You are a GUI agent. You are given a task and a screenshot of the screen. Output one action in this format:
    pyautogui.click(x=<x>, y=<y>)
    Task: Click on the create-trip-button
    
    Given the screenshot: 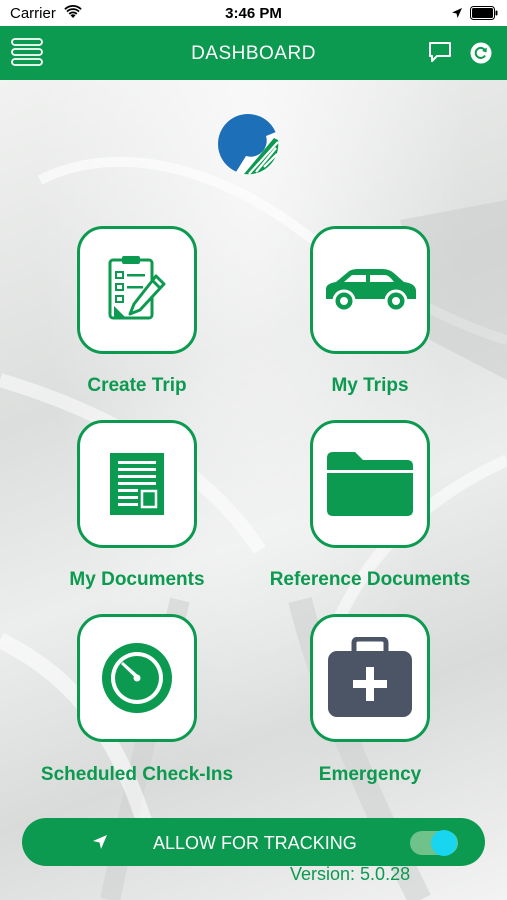 What is the action you would take?
    pyautogui.click(x=137, y=290)
    